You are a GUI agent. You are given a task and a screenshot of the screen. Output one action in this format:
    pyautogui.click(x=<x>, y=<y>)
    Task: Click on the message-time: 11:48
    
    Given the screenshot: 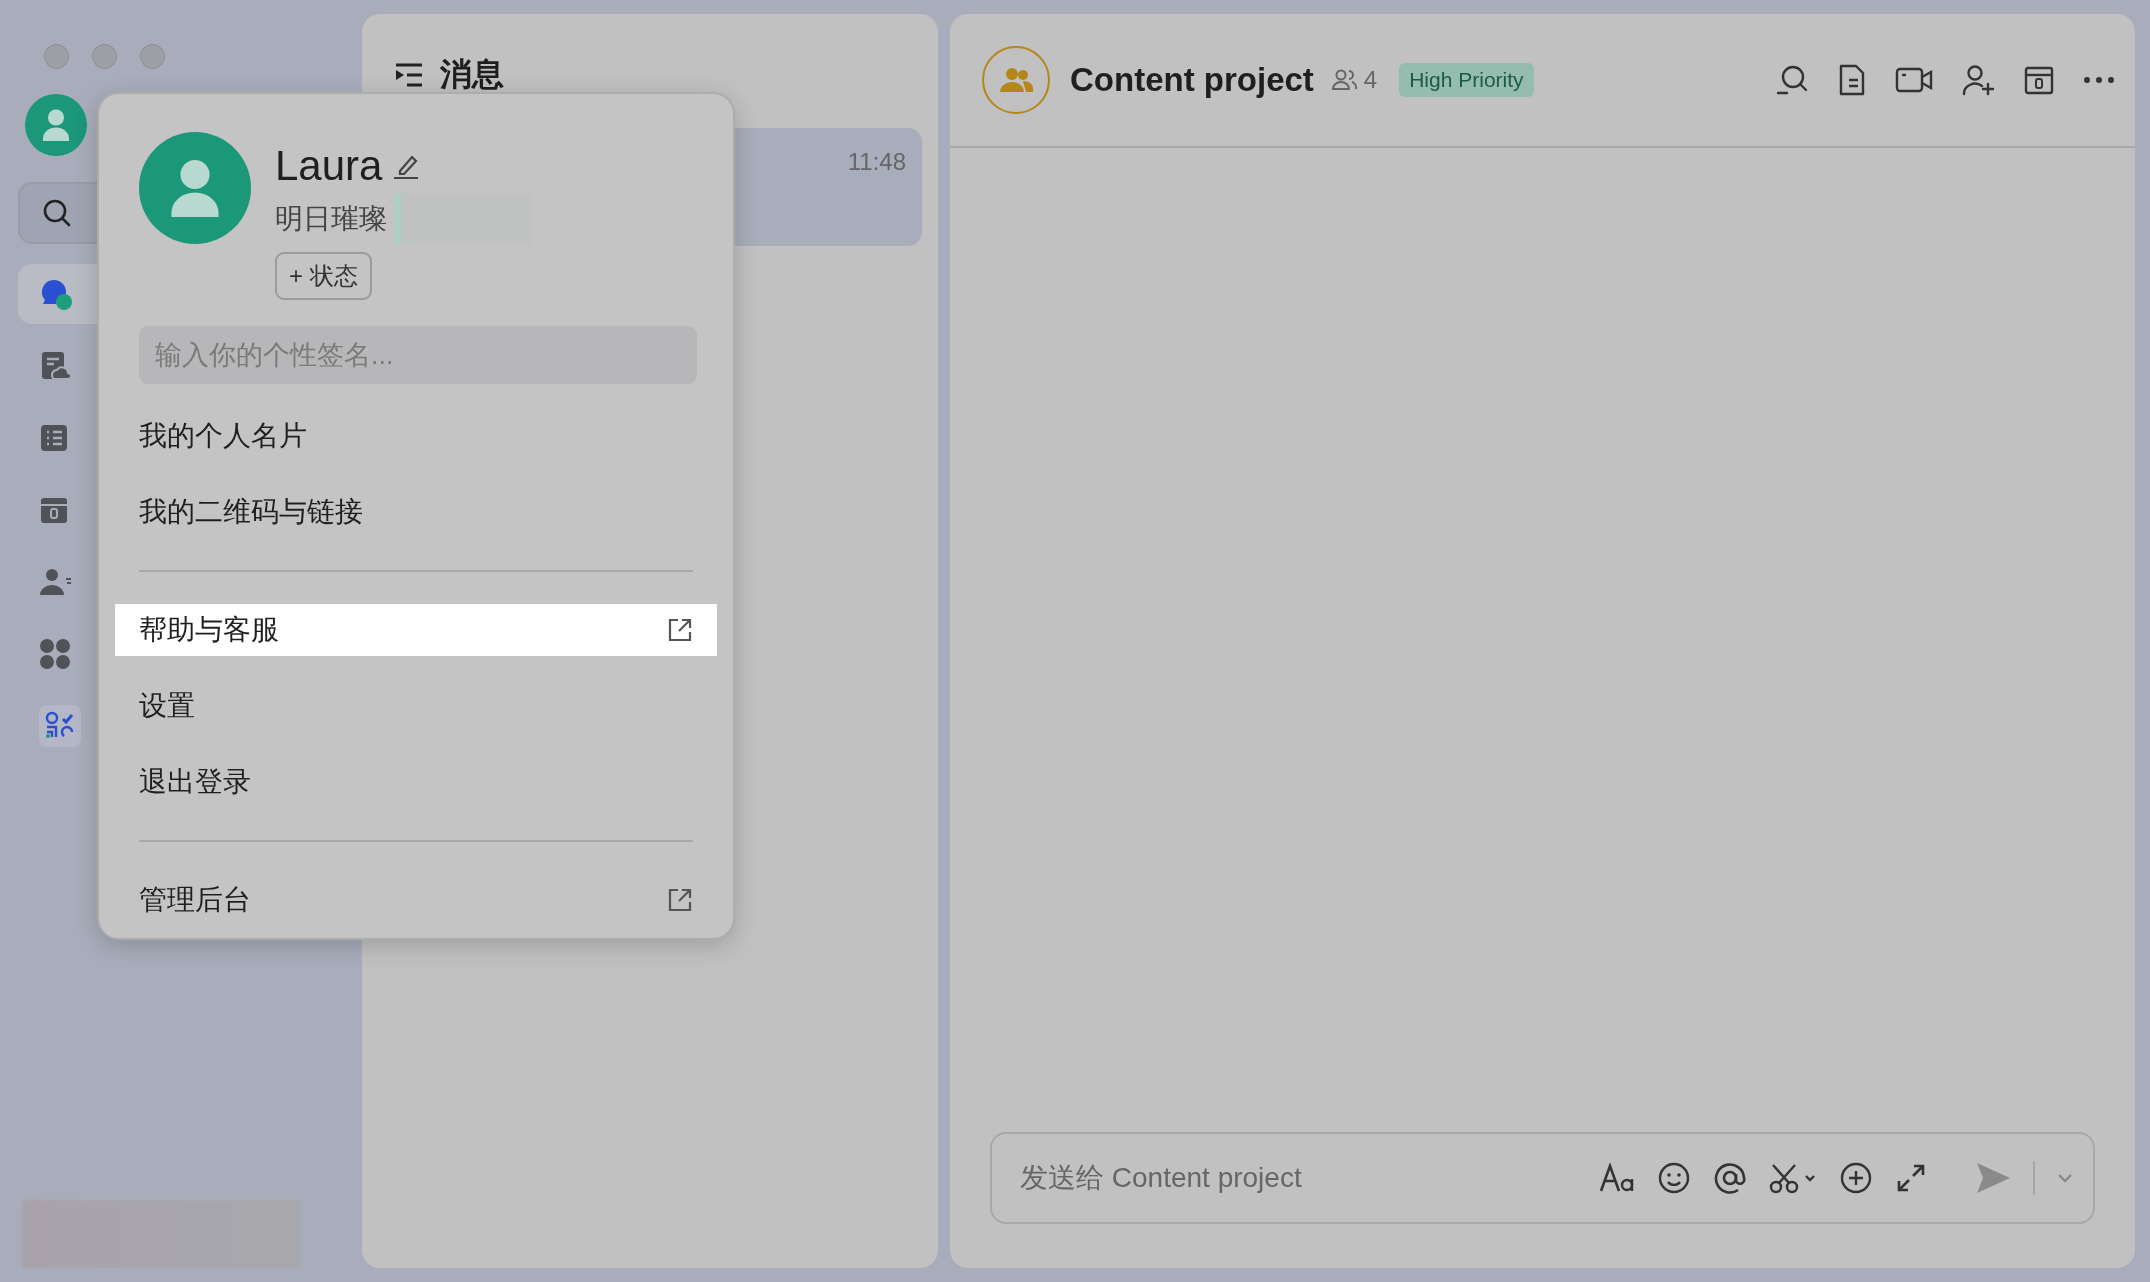 What is the action you would take?
    pyautogui.click(x=876, y=162)
    